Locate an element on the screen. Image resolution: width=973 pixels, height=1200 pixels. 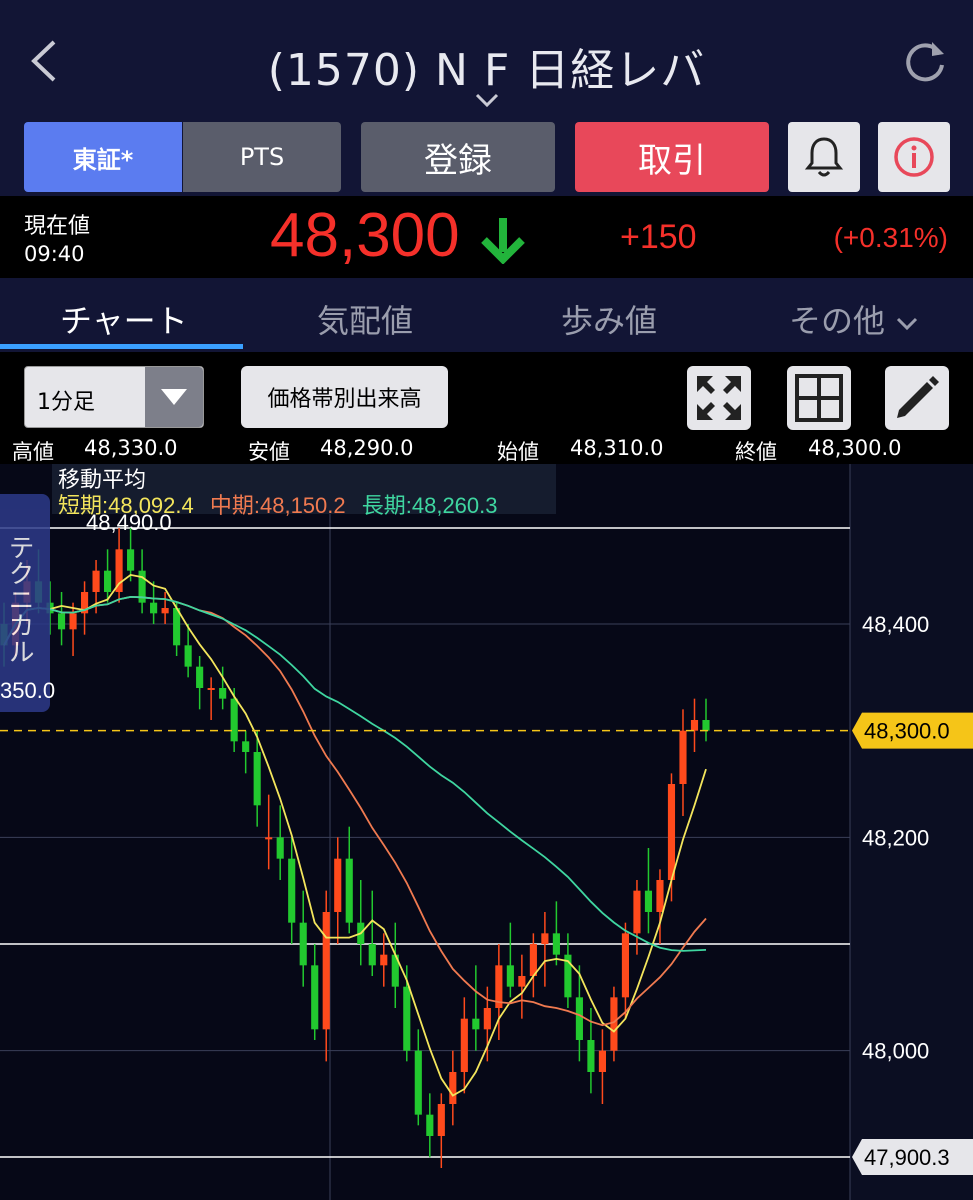
fullscreen-button is located at coordinates (719, 398).